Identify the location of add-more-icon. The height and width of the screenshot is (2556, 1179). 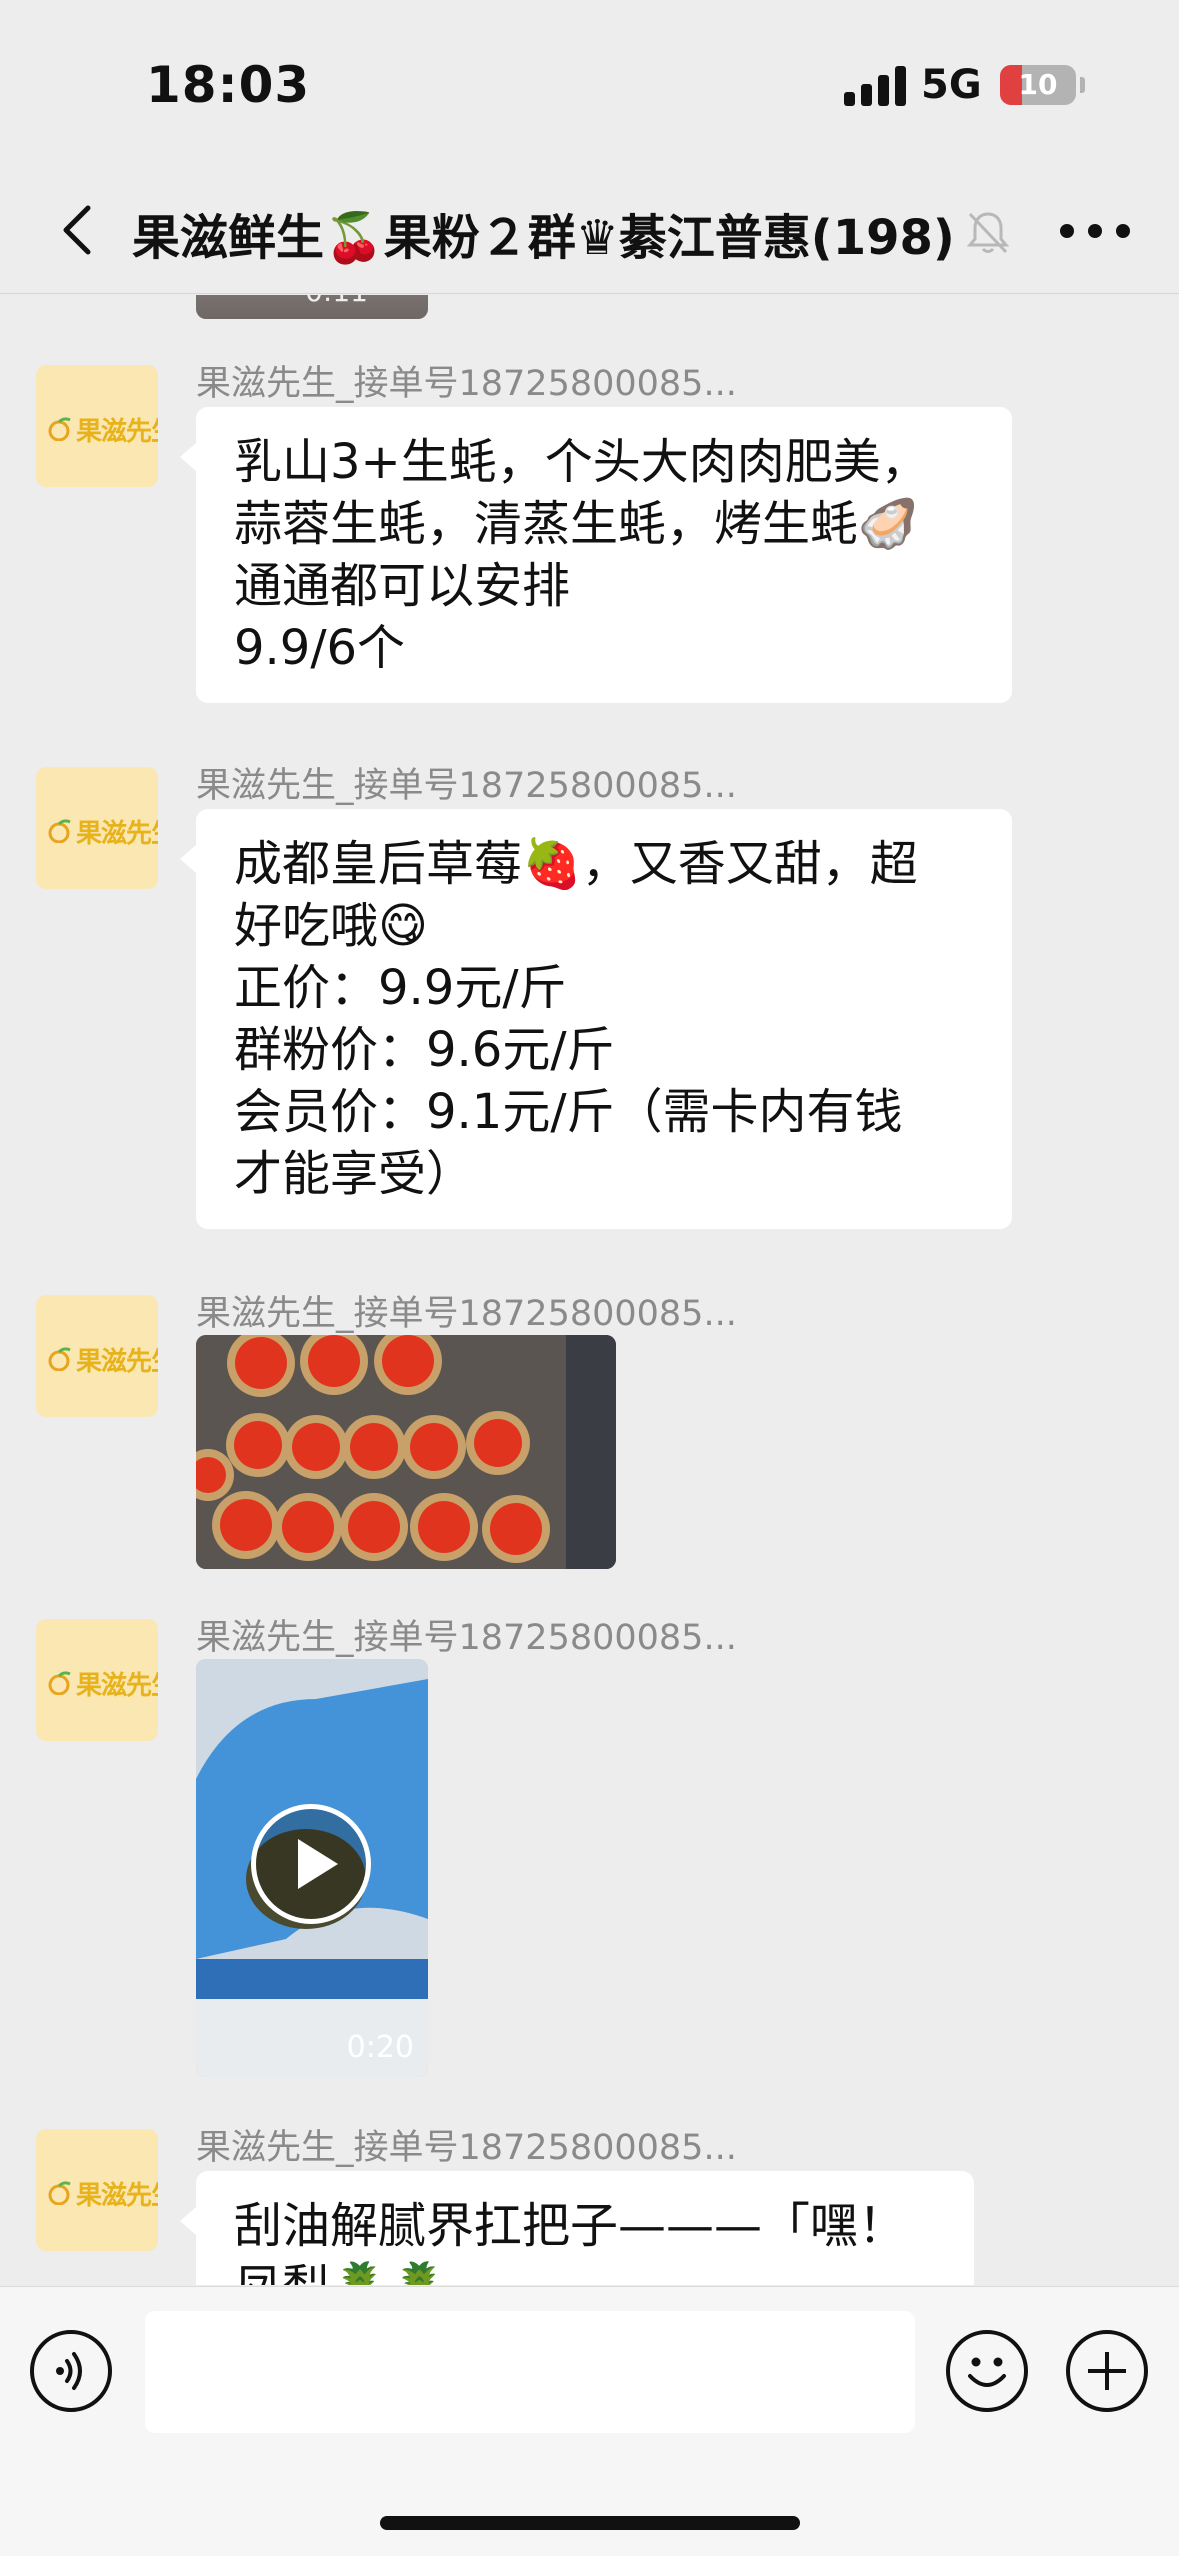
(1107, 2371).